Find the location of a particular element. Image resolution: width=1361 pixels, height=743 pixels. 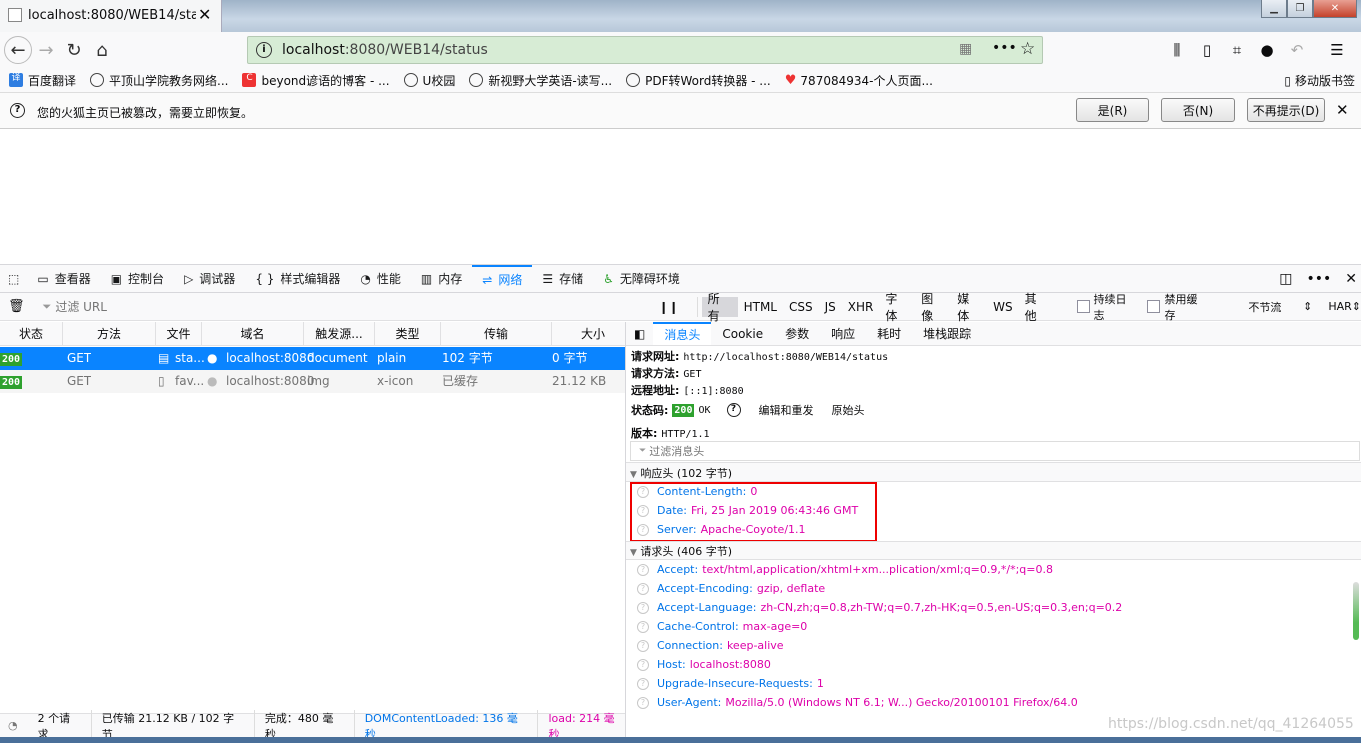

scrollbar-thumb is located at coordinates (1356, 611).